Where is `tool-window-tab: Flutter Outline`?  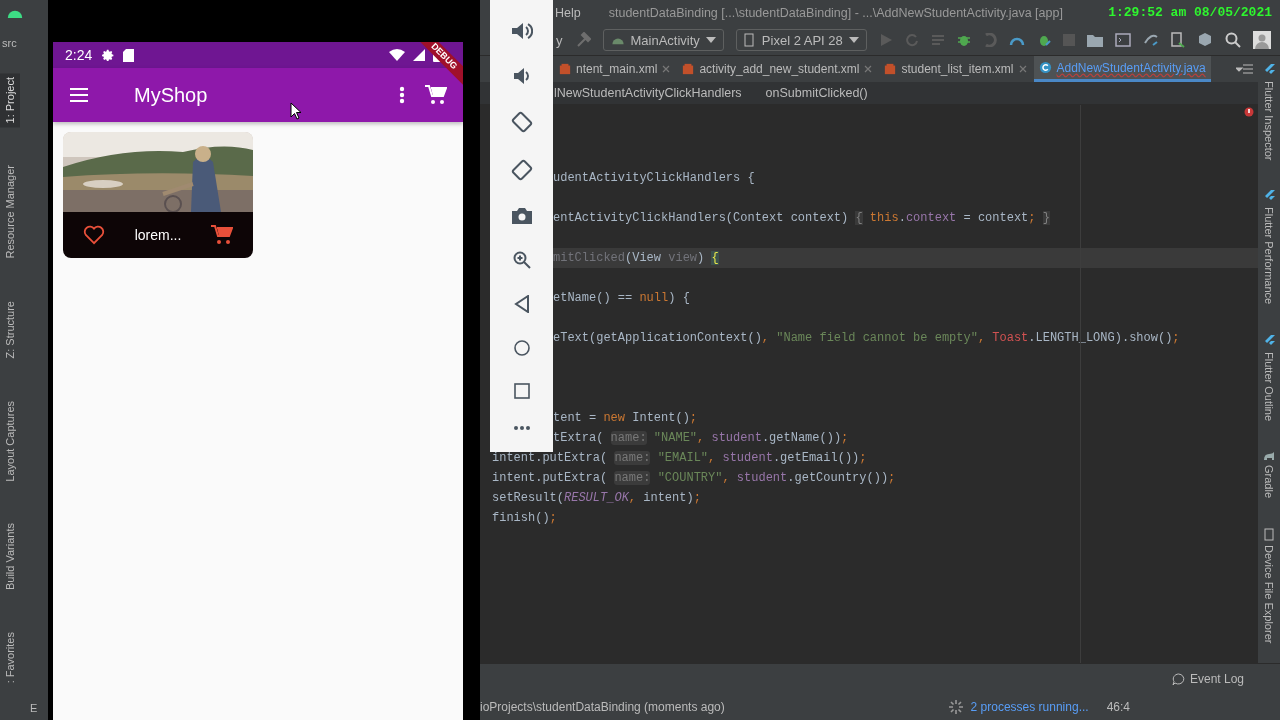 tool-window-tab: Flutter Outline is located at coordinates (1269, 377).